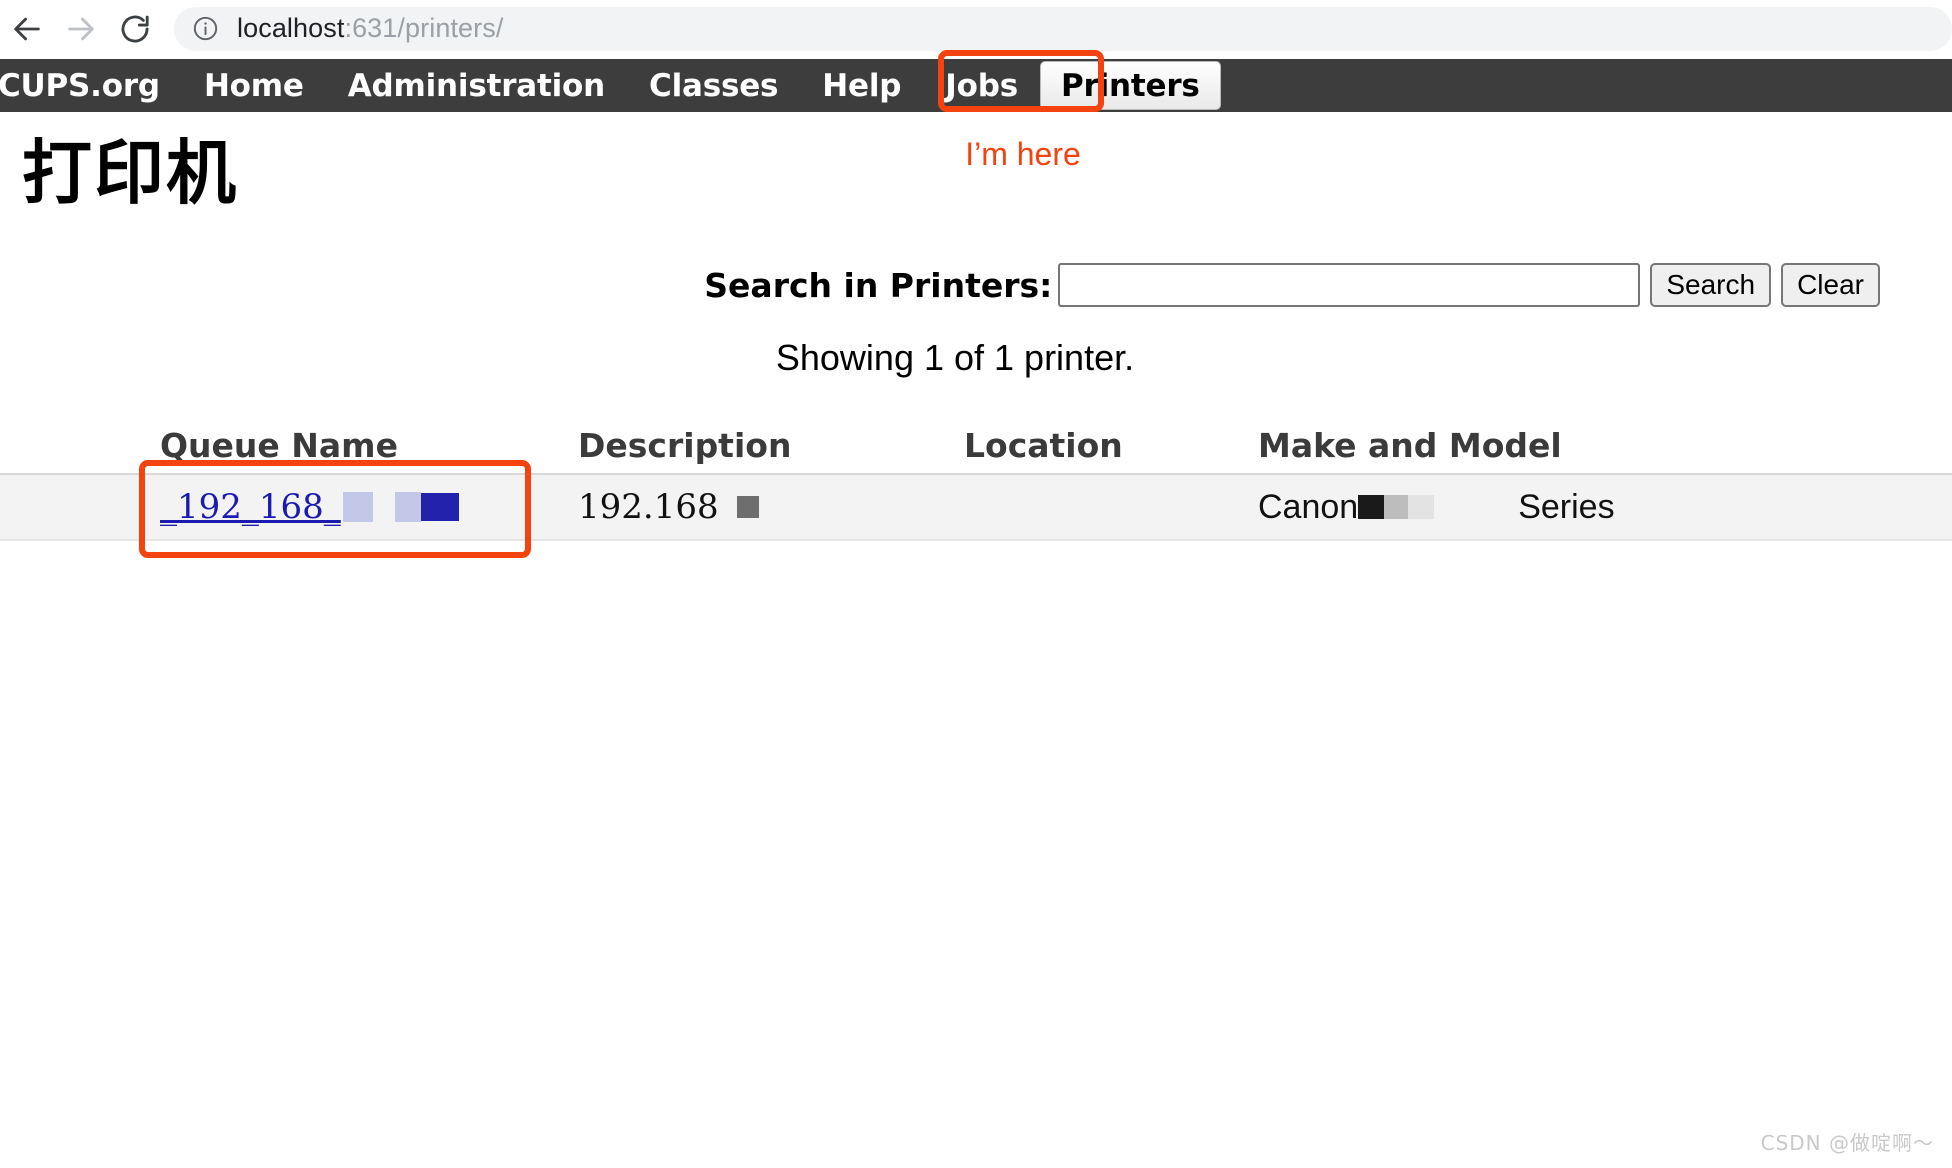  I want to click on arrow-right-icon, so click(81, 29).